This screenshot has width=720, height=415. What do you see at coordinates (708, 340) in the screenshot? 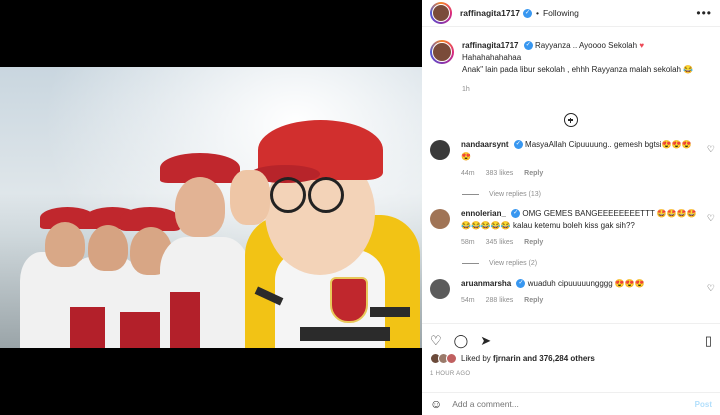
I see `bookmark-icon: ▯` at bounding box center [708, 340].